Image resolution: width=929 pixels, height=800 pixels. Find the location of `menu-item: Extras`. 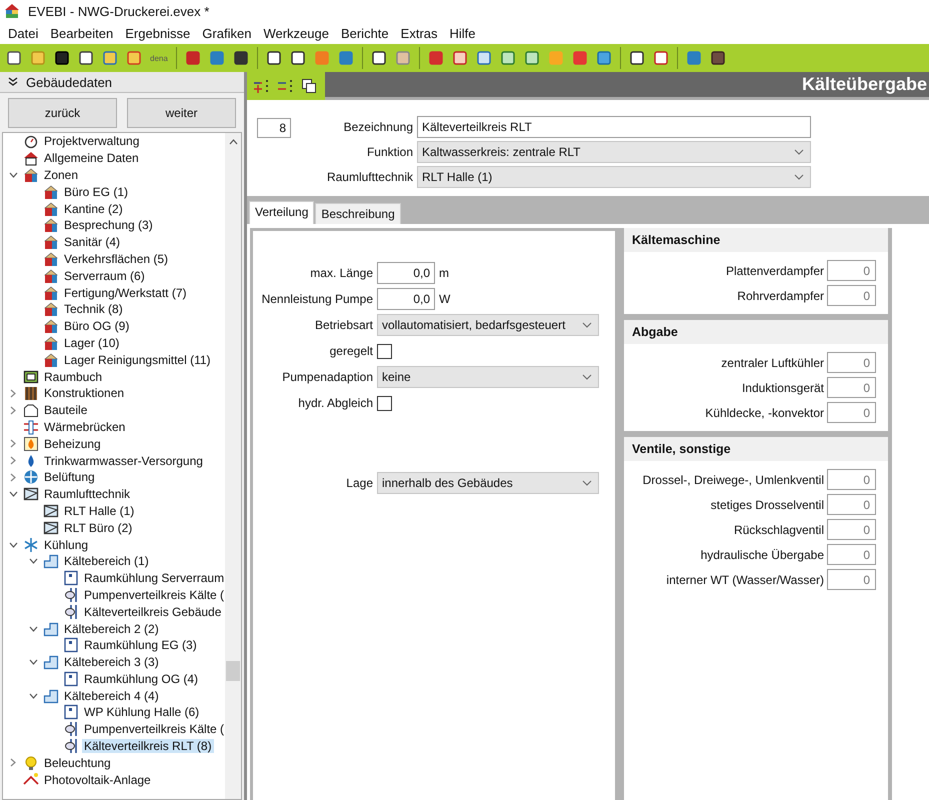

menu-item: Extras is located at coordinates (419, 33).